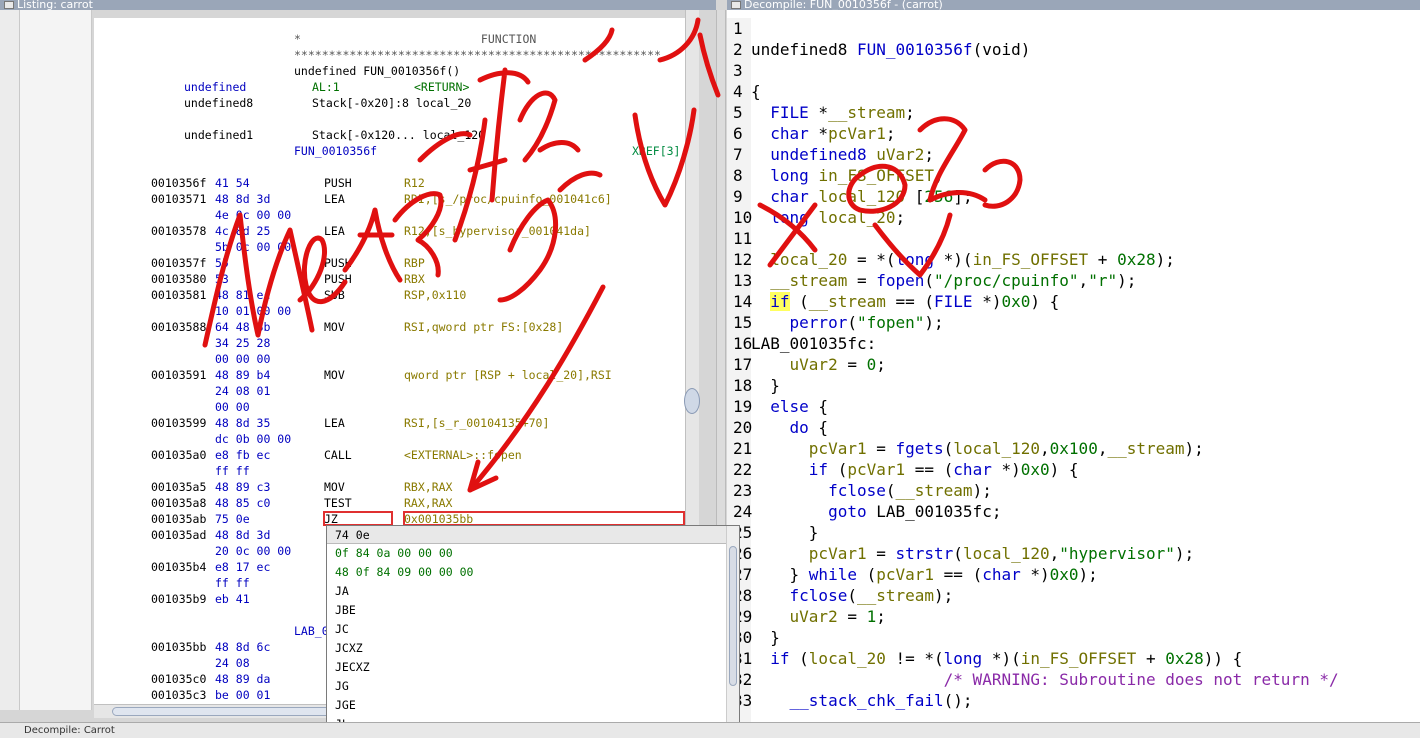  I want to click on instruction-address: 001035ab, so click(178, 519).